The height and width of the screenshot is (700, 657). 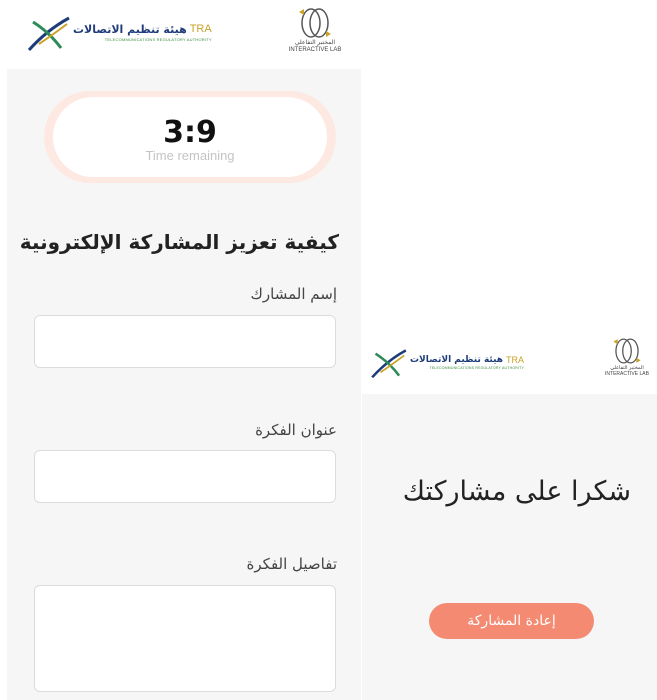 I want to click on resubmit-button: إعادة المشاركة, so click(x=511, y=621).